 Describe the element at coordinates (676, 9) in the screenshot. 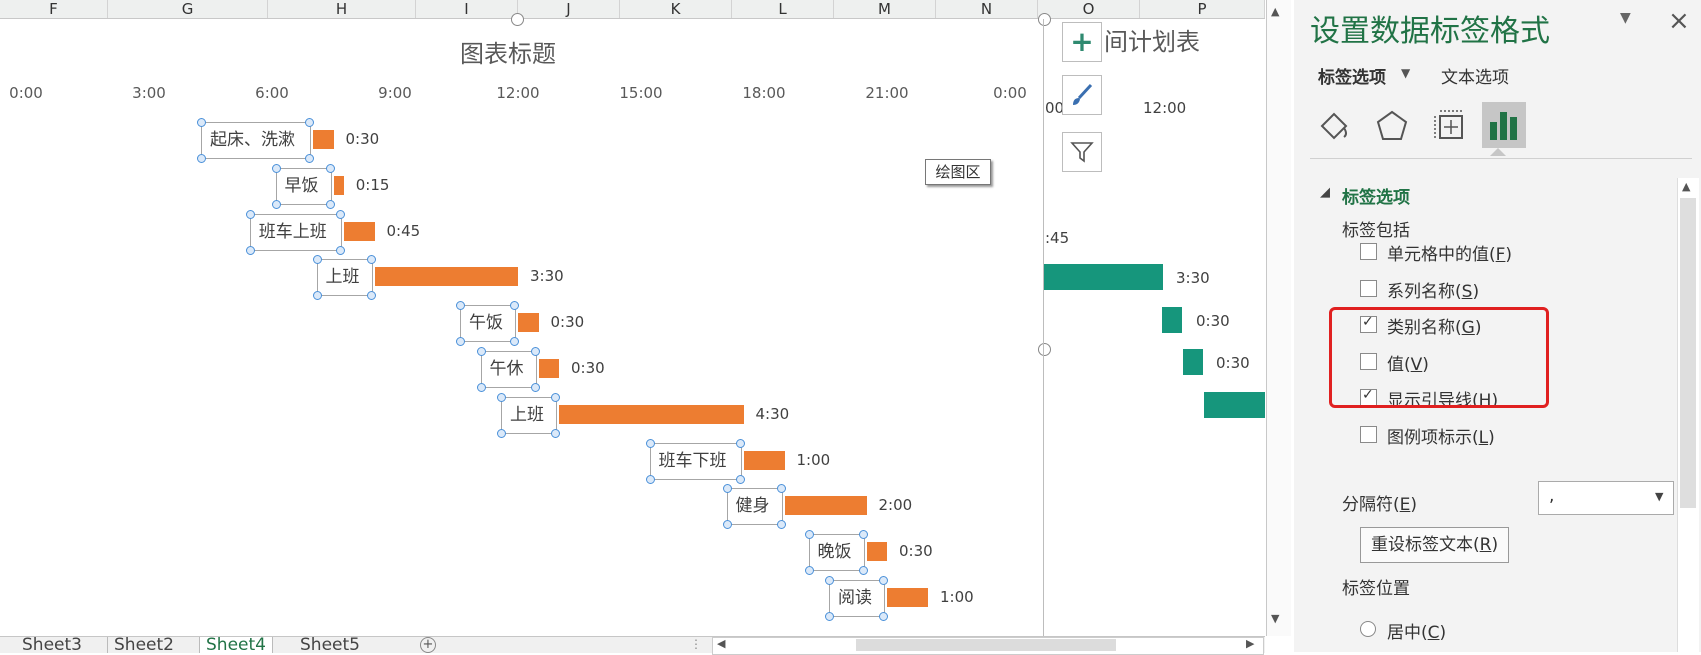

I see `column-header-K: K` at that location.